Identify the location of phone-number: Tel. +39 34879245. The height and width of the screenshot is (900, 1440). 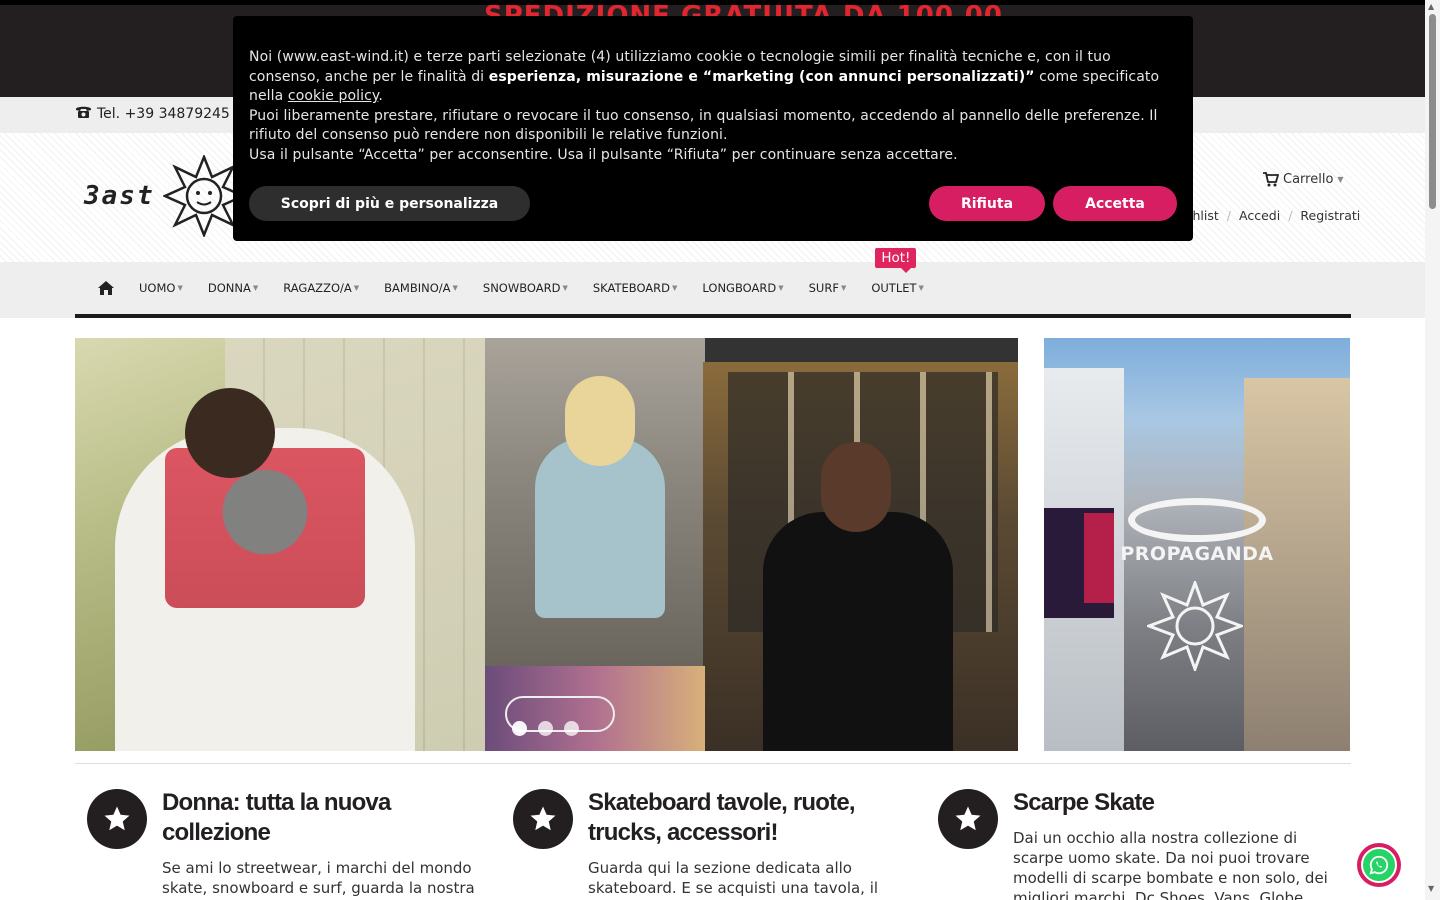
(163, 114).